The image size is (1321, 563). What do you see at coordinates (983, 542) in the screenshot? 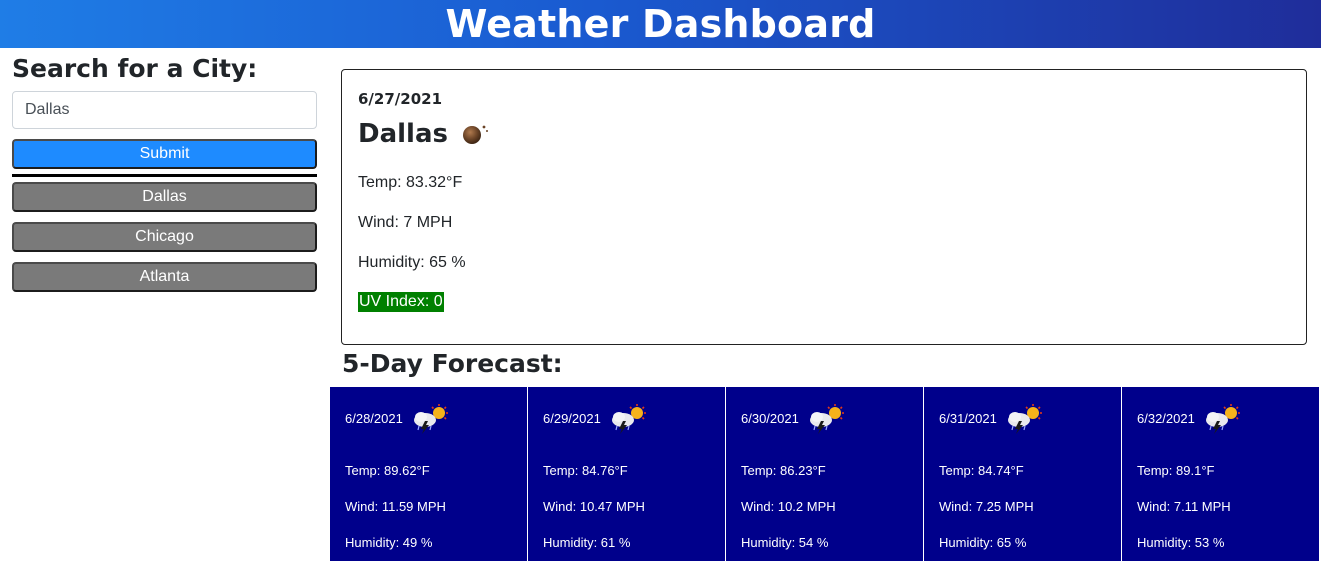
I see `forecast-humidity: Humidity: 65 %` at bounding box center [983, 542].